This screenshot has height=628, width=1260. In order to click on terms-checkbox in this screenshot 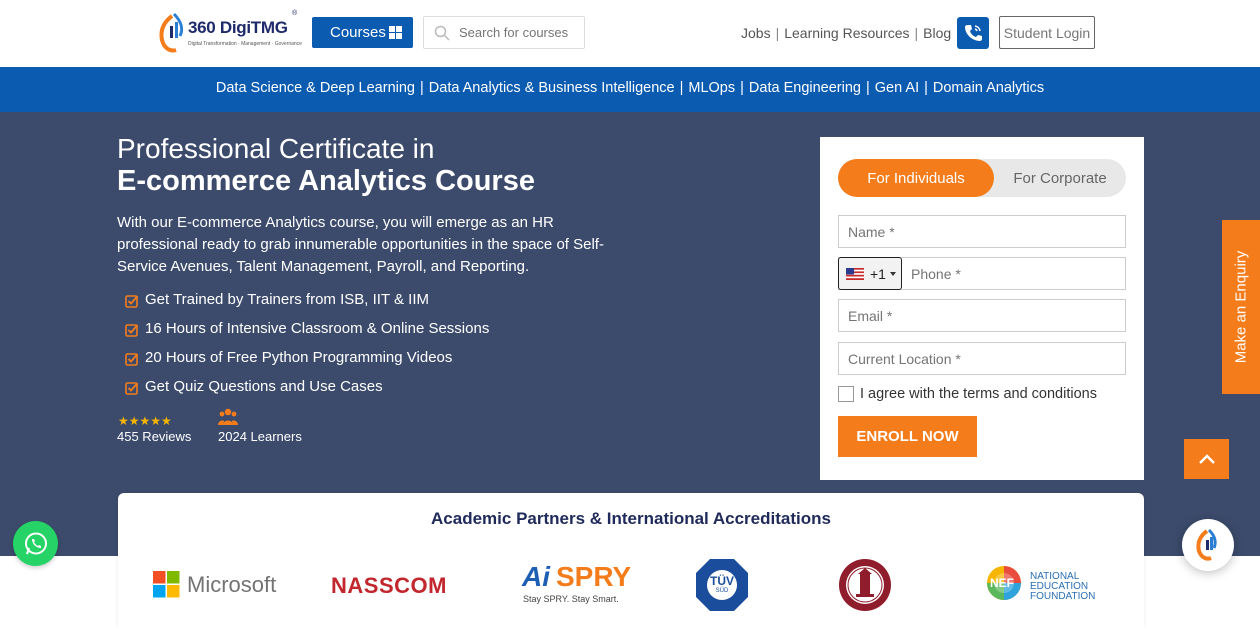, I will do `click(846, 394)`.